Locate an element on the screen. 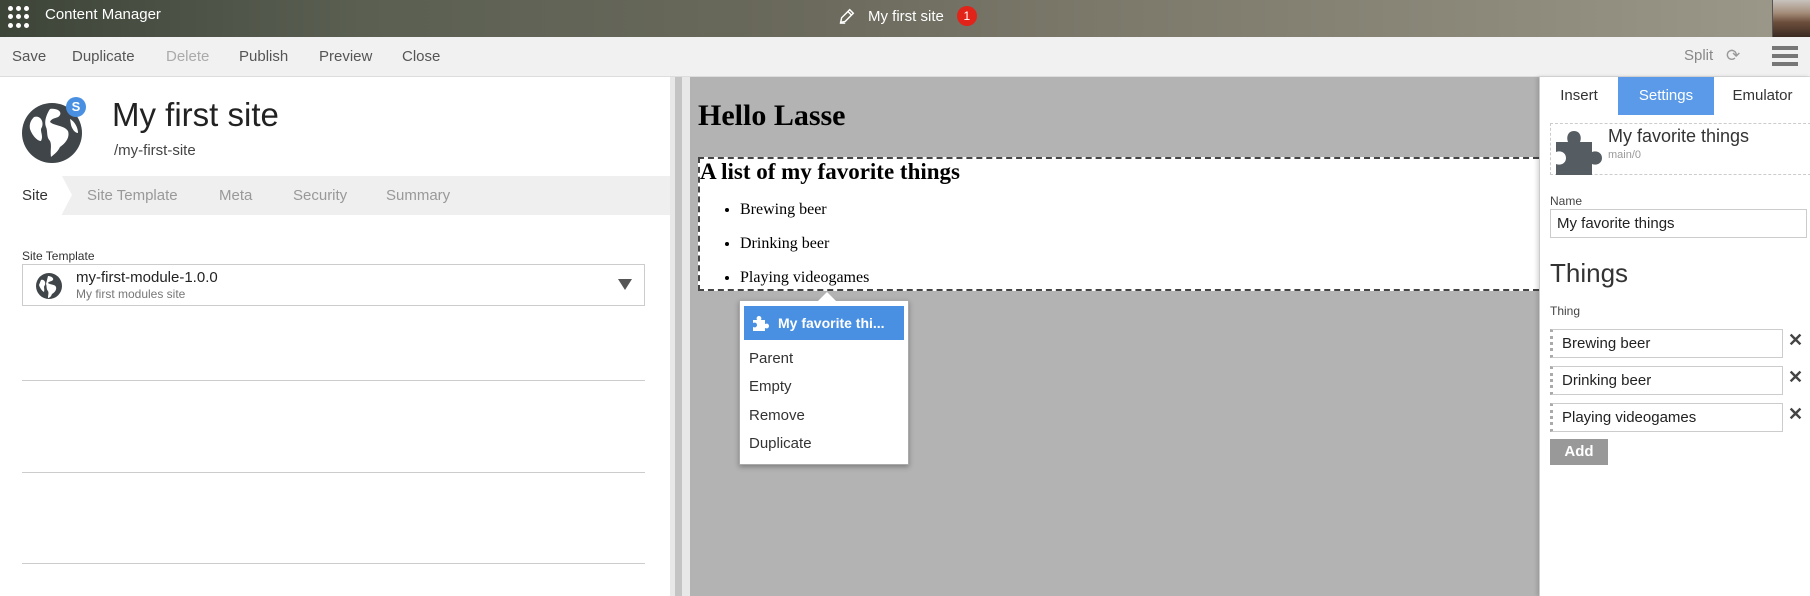  list-item: Drinking beer is located at coordinates (804, 252).